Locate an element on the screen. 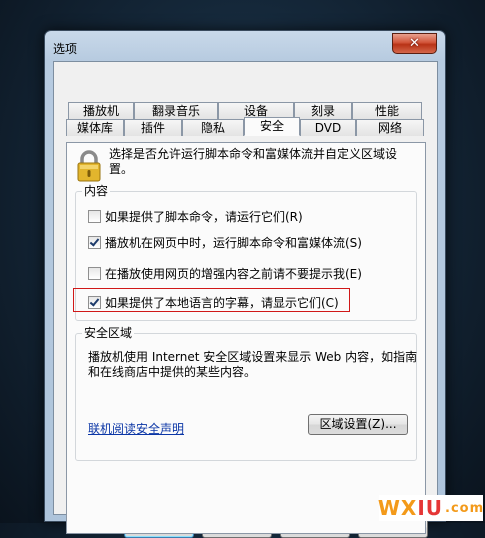 Image resolution: width=485 pixels, height=538 pixels. run-script-checkbox is located at coordinates (94, 216).